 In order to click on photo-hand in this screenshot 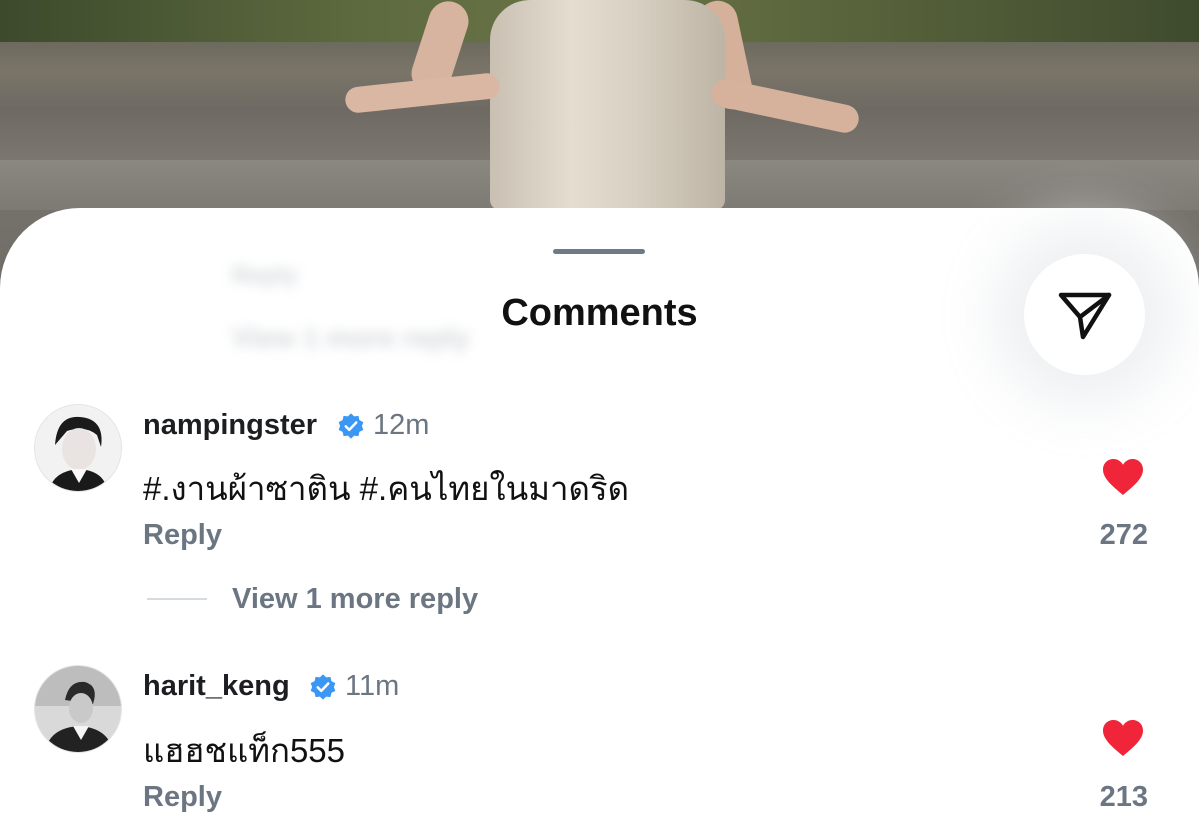, I will do `click(785, 106)`.